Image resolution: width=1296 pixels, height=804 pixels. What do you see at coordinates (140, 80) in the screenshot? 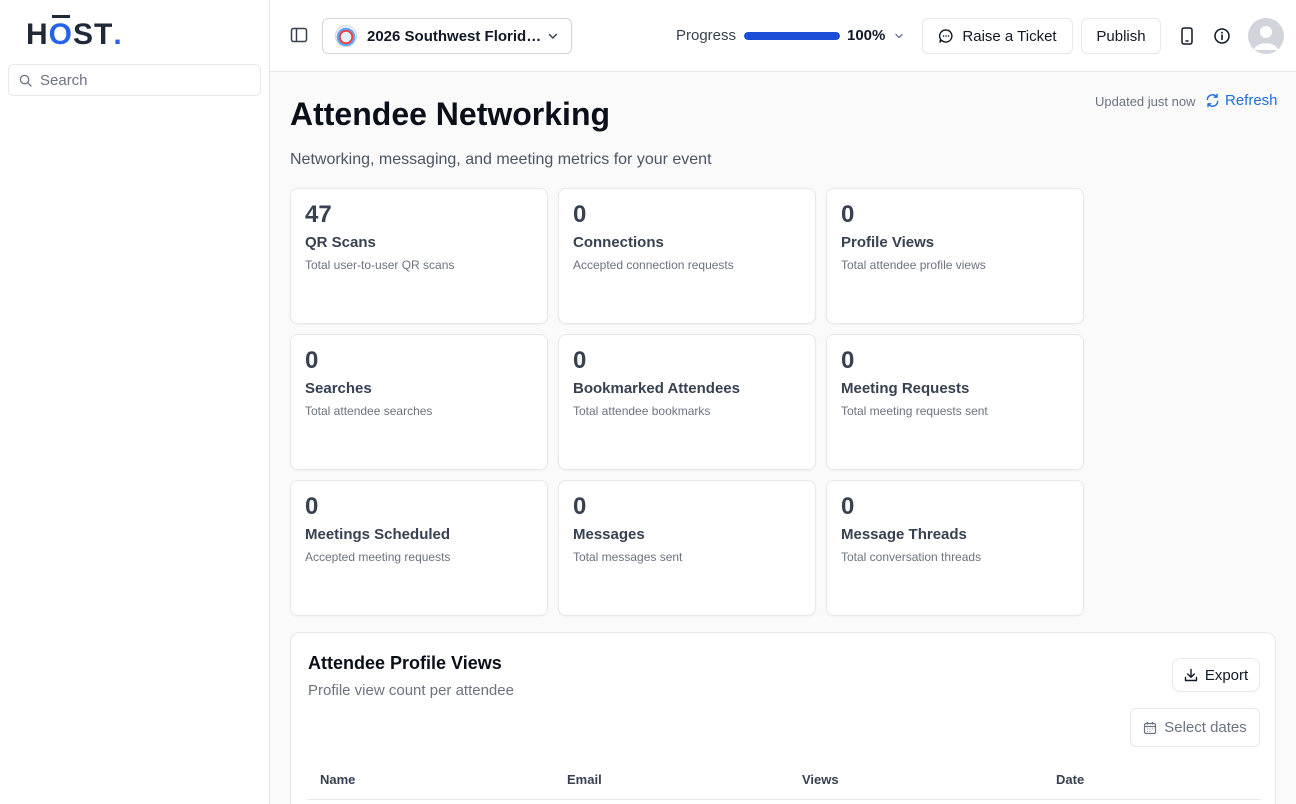
I see `search-input` at bounding box center [140, 80].